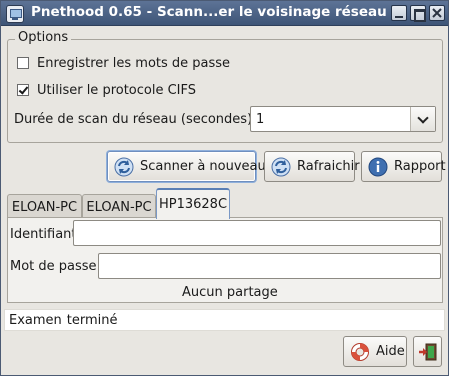  Describe the element at coordinates (92, 320) in the screenshot. I see `status-word-2: terminé` at that location.